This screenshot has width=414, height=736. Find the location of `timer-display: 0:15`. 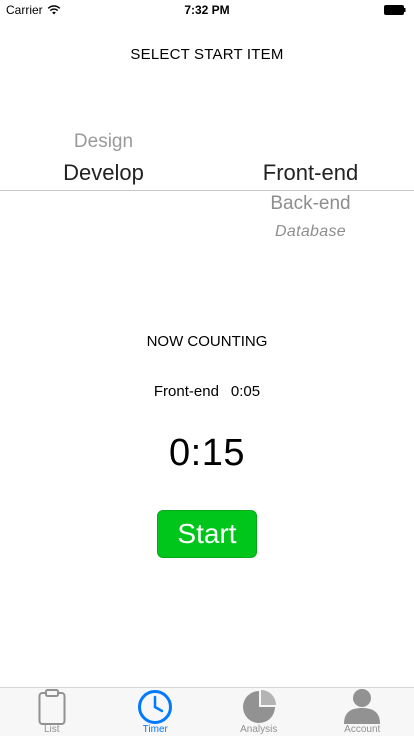

timer-display: 0:15 is located at coordinates (207, 453).